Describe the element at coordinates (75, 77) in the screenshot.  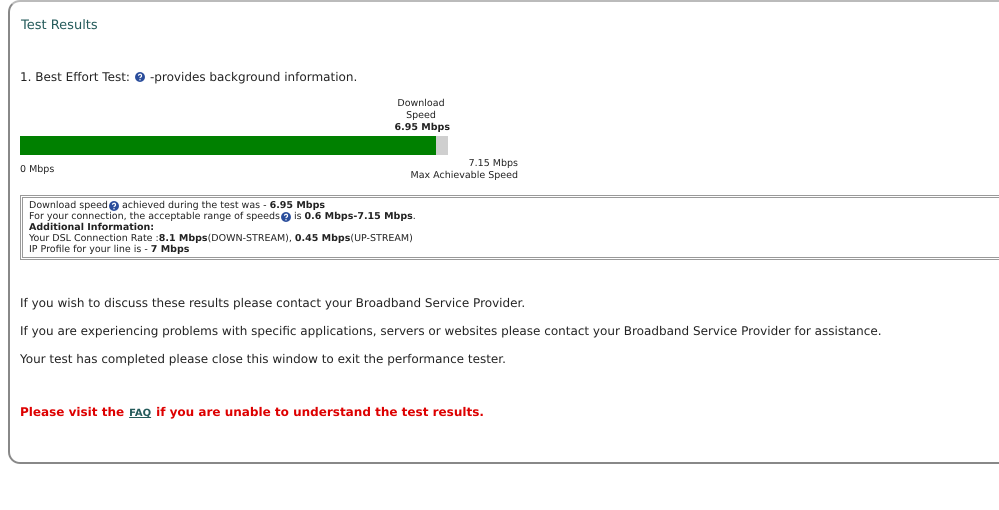
I see `test-heading: 1. Best Effort Test:` at that location.